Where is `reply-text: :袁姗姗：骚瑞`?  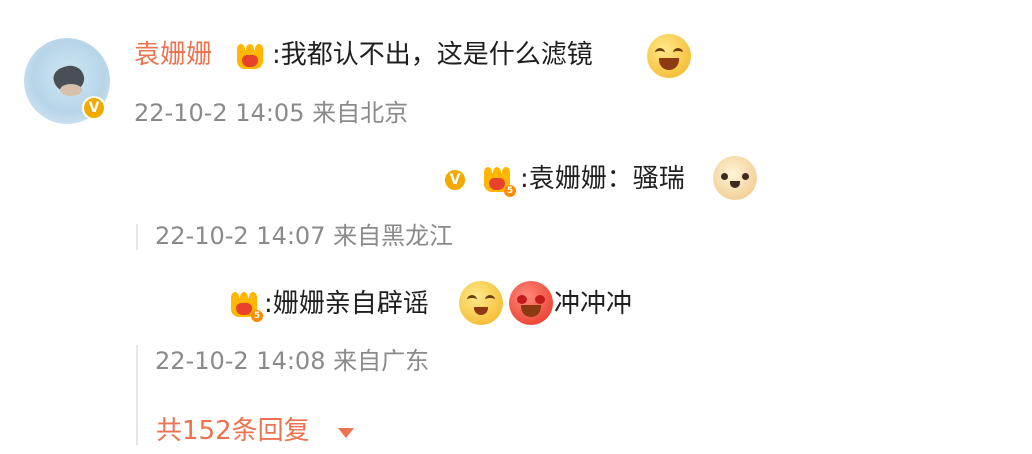 reply-text: :袁姗姗：骚瑞 is located at coordinates (602, 179).